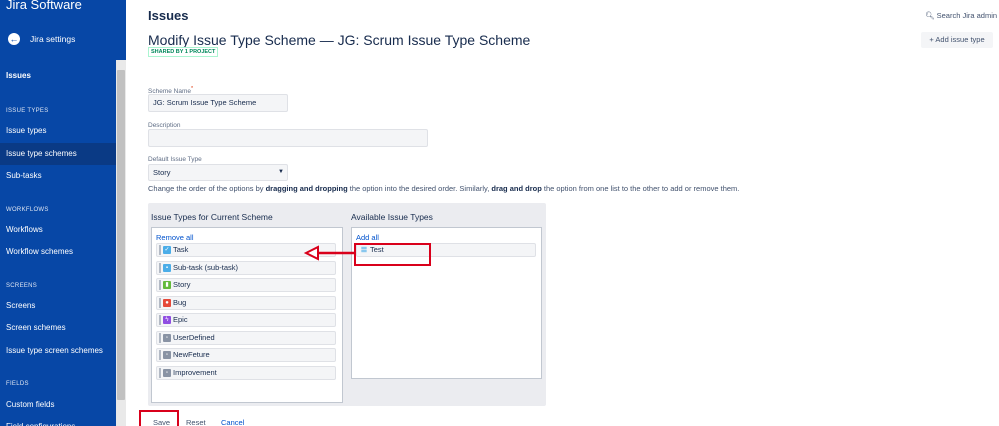  What do you see at coordinates (27, 210) in the screenshot?
I see `sidebar-section-workflows: WORKFLOWS` at bounding box center [27, 210].